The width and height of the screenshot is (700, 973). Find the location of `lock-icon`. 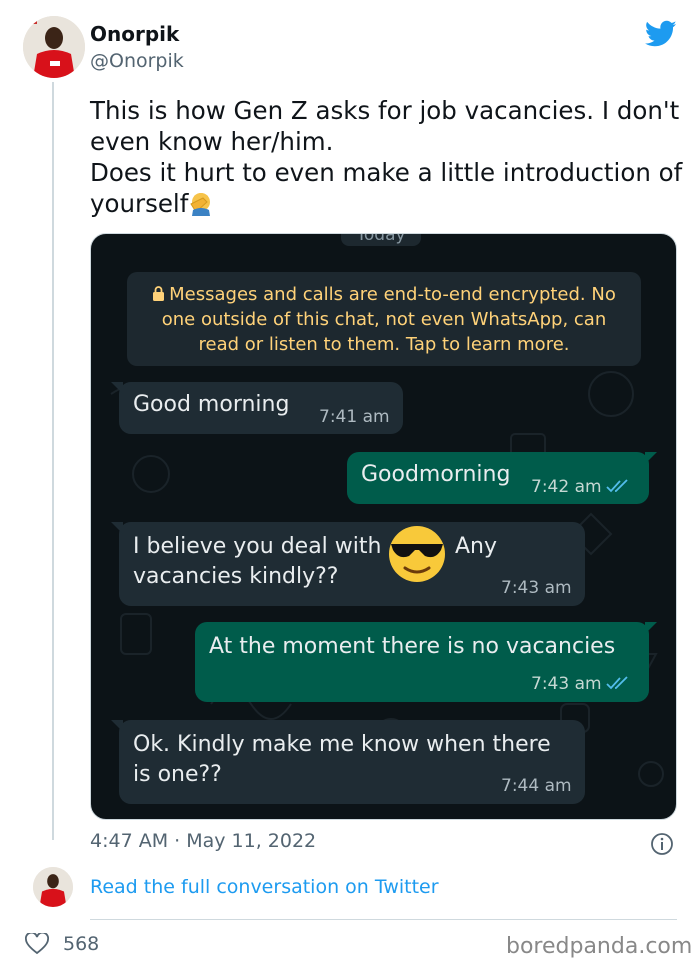

lock-icon is located at coordinates (159, 293).